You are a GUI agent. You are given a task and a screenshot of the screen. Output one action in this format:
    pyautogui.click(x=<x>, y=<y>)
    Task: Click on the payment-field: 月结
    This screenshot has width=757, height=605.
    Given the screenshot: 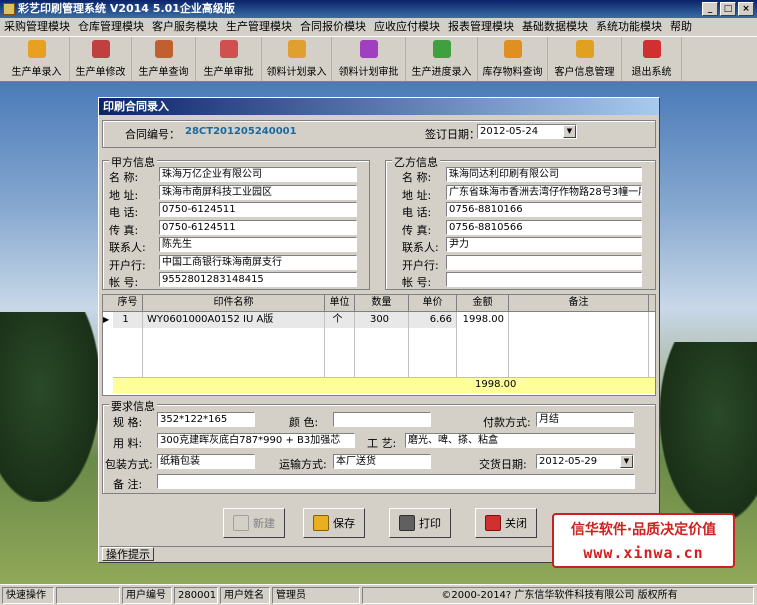 What is the action you would take?
    pyautogui.click(x=585, y=419)
    